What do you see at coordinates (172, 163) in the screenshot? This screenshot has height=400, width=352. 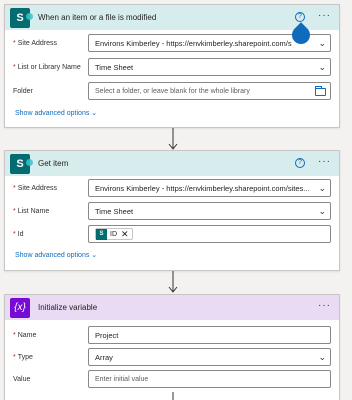 I see `get-item-card-header: S Get item ? ···` at bounding box center [172, 163].